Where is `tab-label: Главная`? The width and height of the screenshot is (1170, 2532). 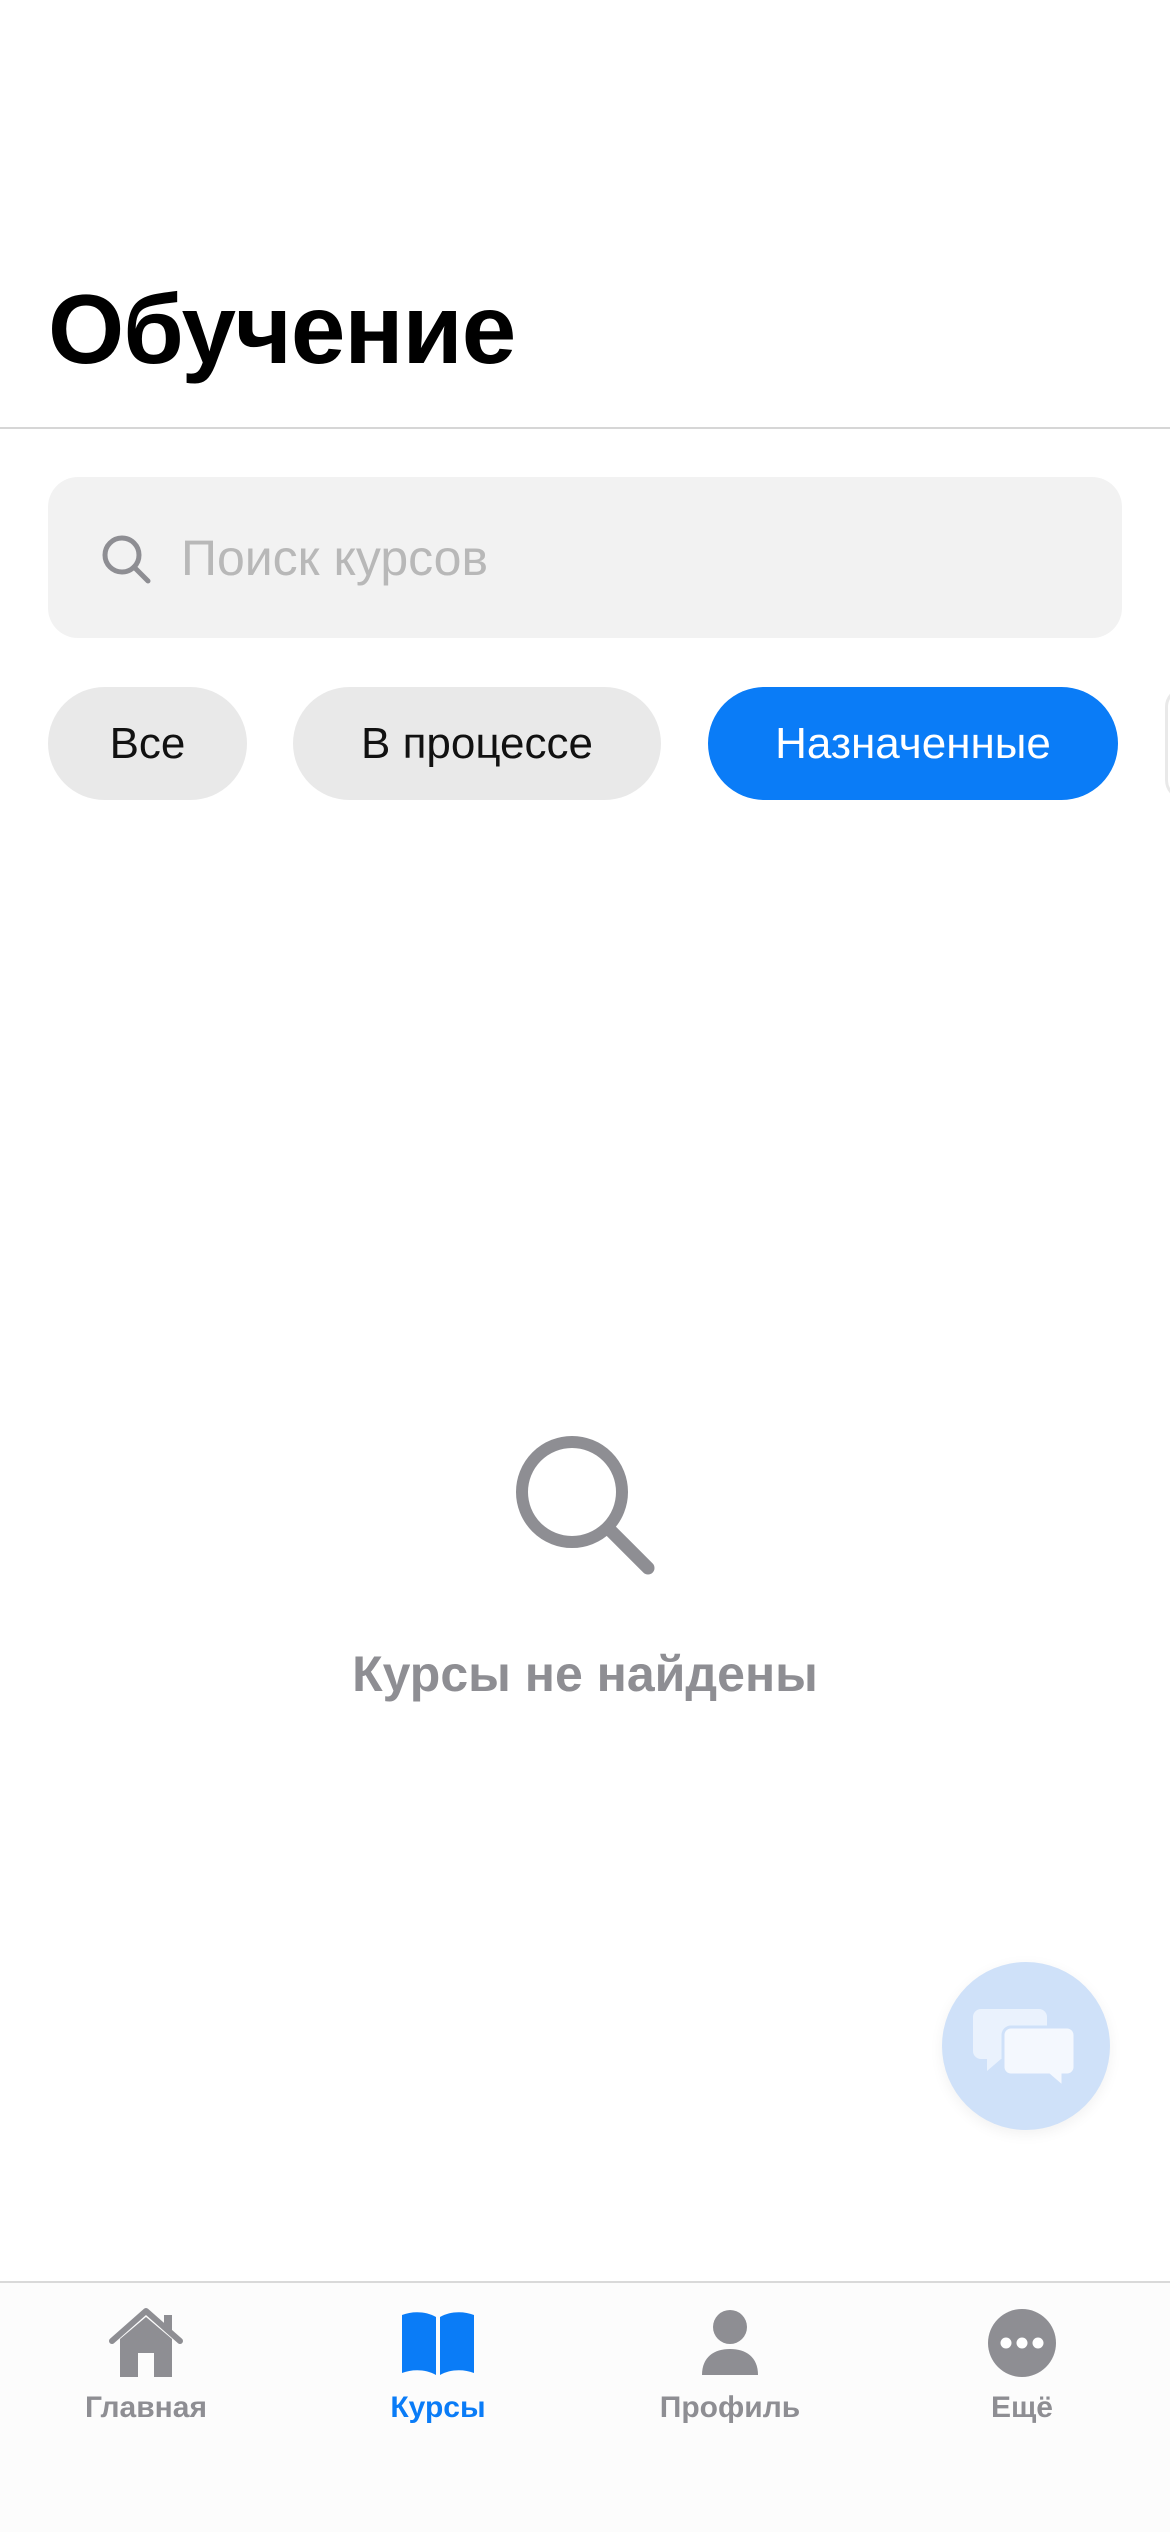
tab-label: Главная is located at coordinates (145, 2407).